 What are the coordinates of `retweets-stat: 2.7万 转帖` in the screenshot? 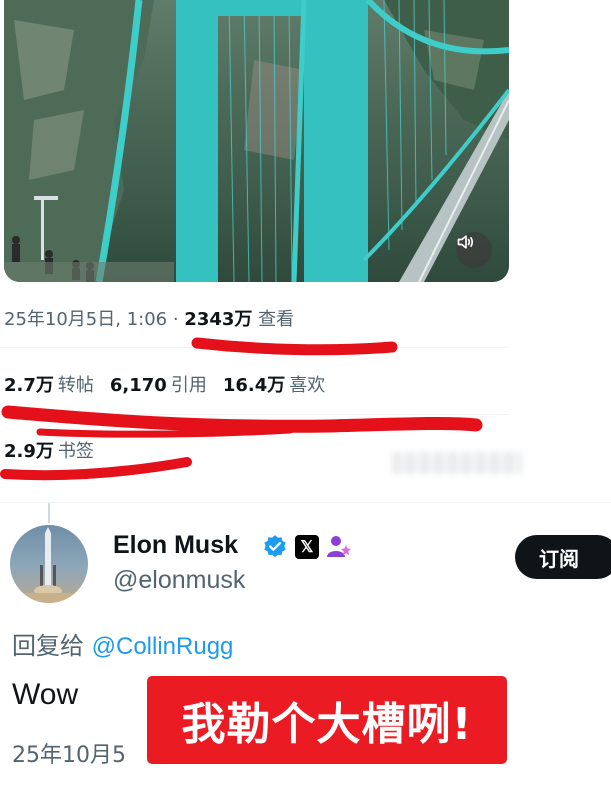 It's located at (49, 384).